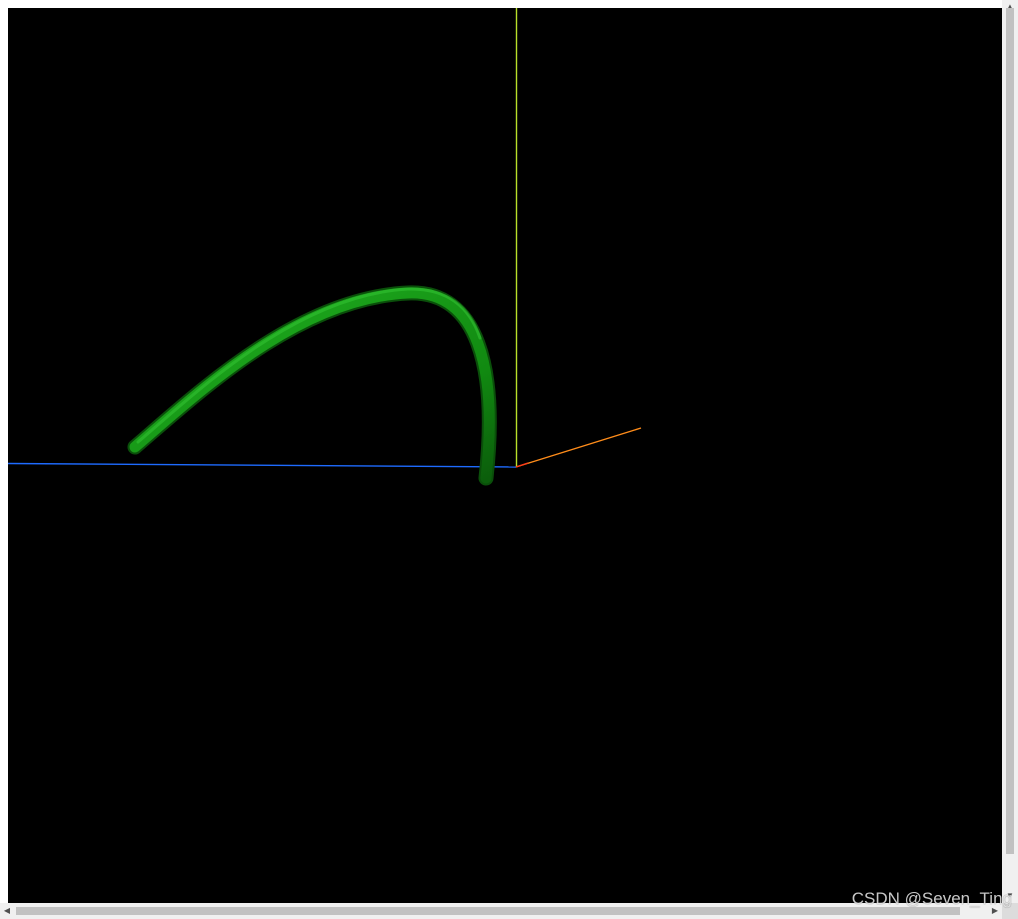  What do you see at coordinates (7, 911) in the screenshot?
I see `scroll-left-arrow-icon: ◀` at bounding box center [7, 911].